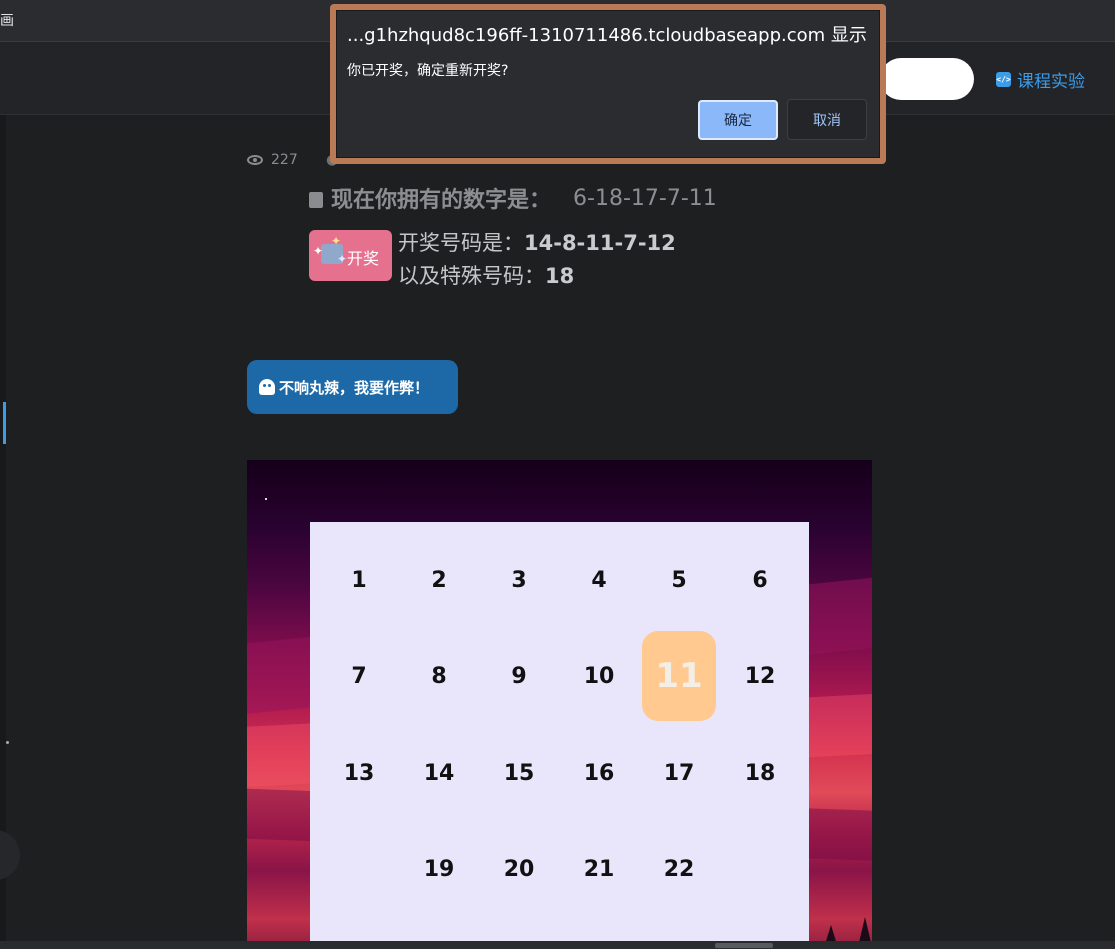 The image size is (1115, 949). What do you see at coordinates (645, 198) in the screenshot?
I see `owned-value: 6-18-17-7-11` at bounding box center [645, 198].